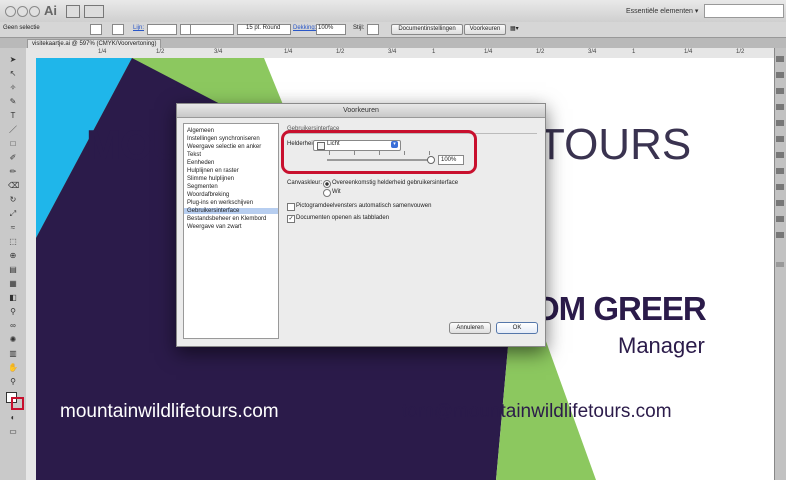  Describe the element at coordinates (134, 144) in the screenshot. I see `company-name-left: MOU` at that location.